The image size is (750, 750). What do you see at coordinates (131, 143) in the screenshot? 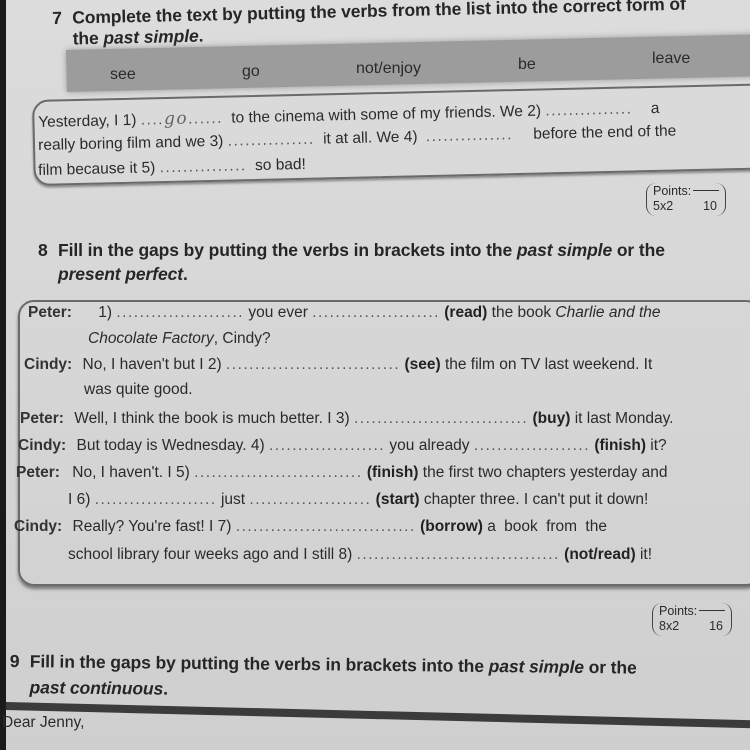
I see `text: really boring film and we 3)` at bounding box center [131, 143].